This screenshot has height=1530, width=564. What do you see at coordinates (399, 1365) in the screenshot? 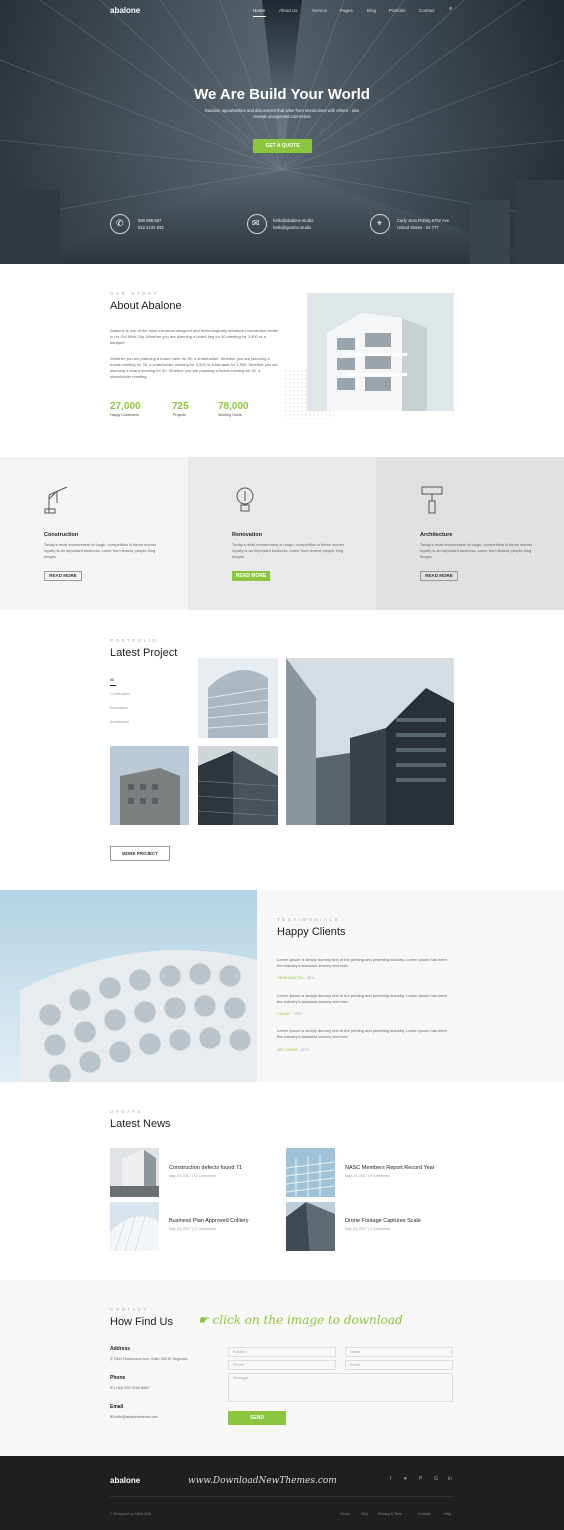
I see `email-input: Email` at bounding box center [399, 1365].